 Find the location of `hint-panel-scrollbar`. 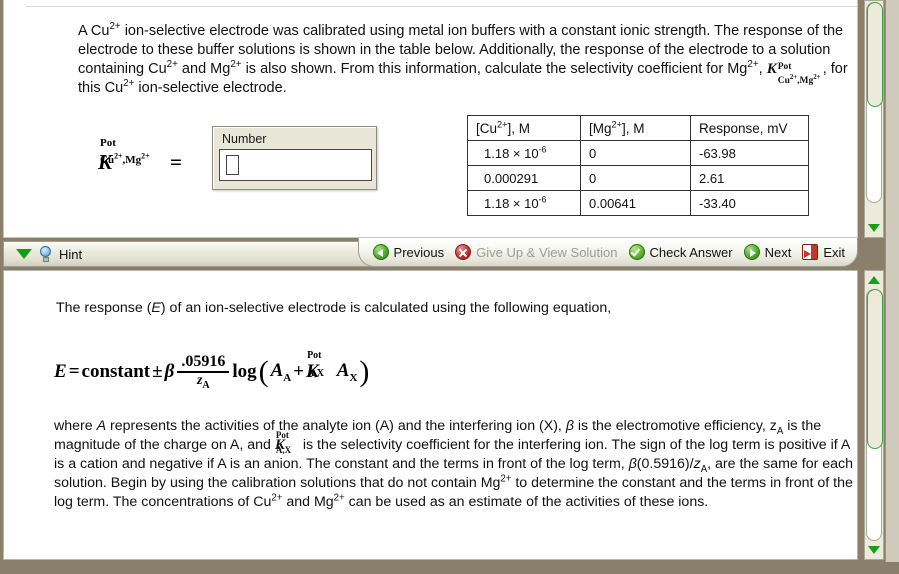

hint-panel-scrollbar is located at coordinates (874, 415).